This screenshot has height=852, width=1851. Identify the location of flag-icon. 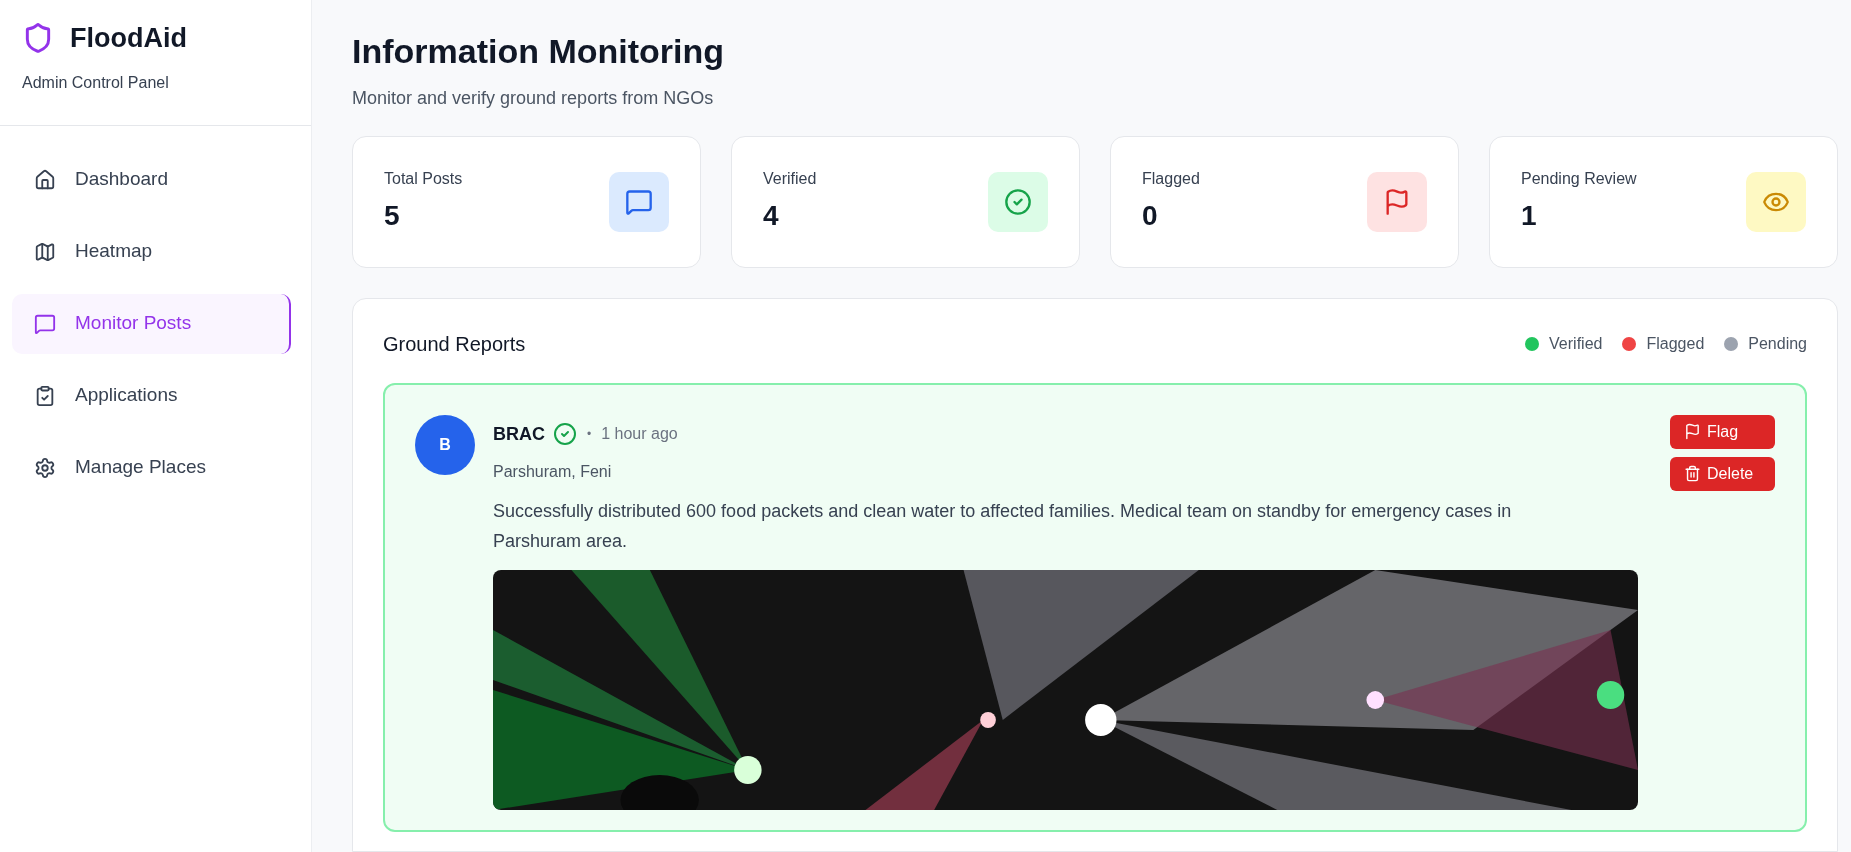
(1692, 431).